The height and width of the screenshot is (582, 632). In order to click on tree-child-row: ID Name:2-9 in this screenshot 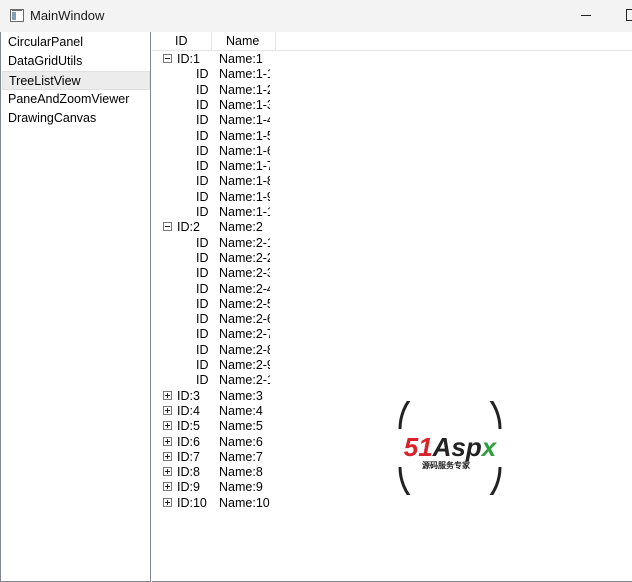, I will do `click(392, 365)`.